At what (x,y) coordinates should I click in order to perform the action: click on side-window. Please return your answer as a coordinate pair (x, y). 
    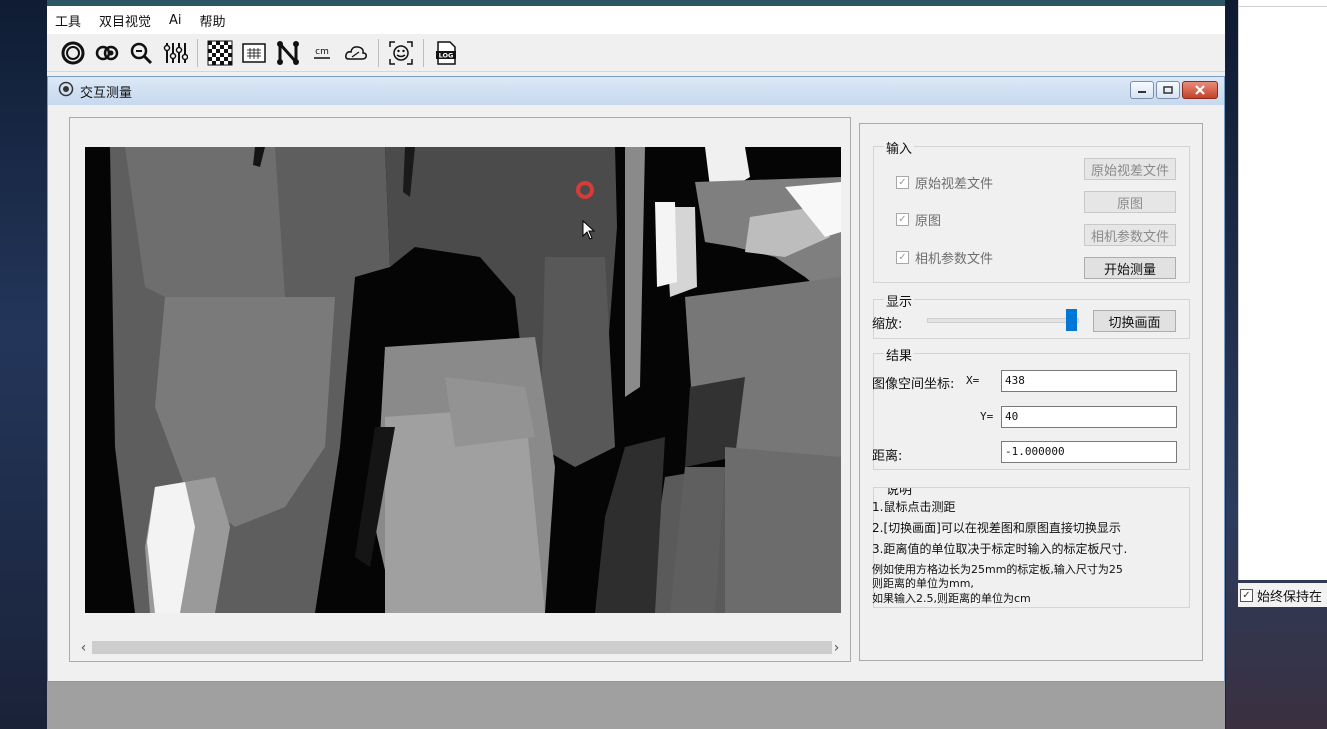
    Looking at the image, I should click on (1282, 290).